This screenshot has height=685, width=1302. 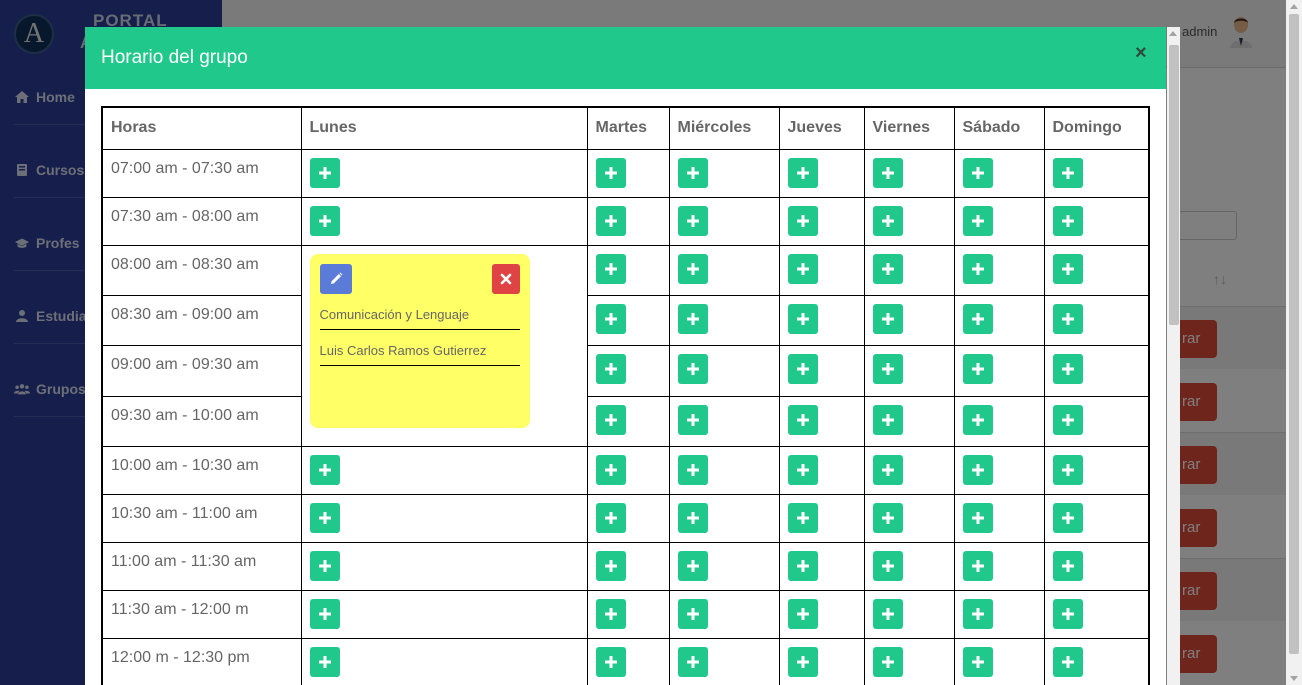 I want to click on page-scrollbar, so click(x=1294, y=342).